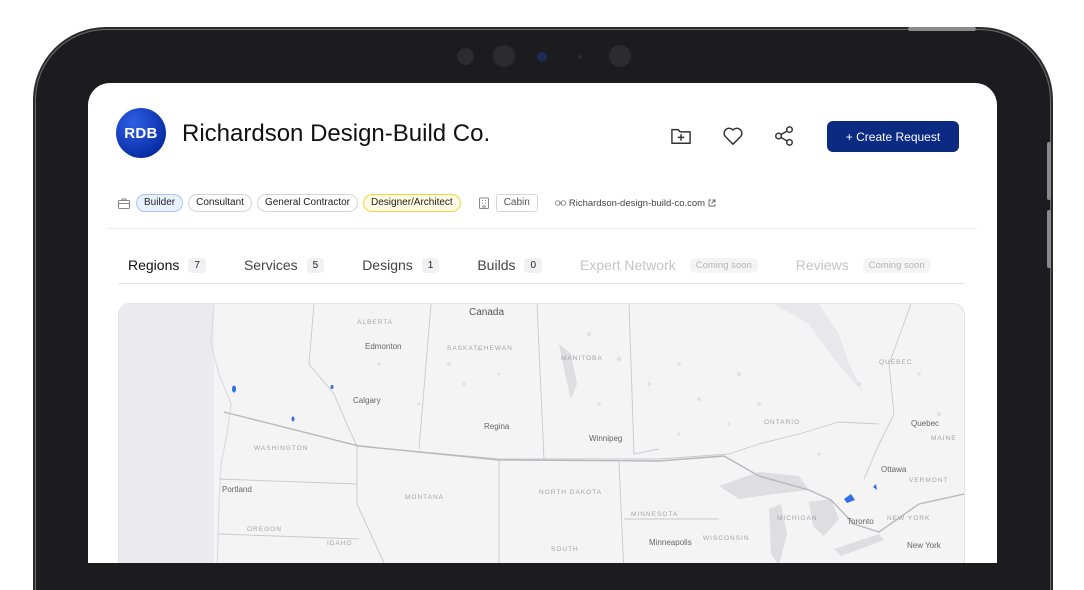  Describe the element at coordinates (197, 265) in the screenshot. I see `tab-count: 7` at that location.